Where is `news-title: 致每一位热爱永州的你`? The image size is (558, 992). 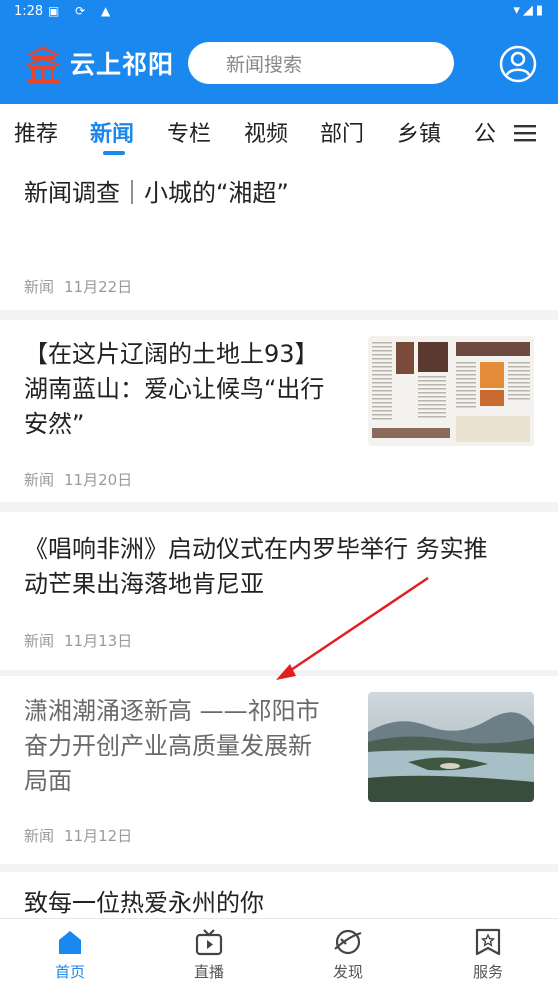 news-title: 致每一位热爱永州的你 is located at coordinates (144, 903).